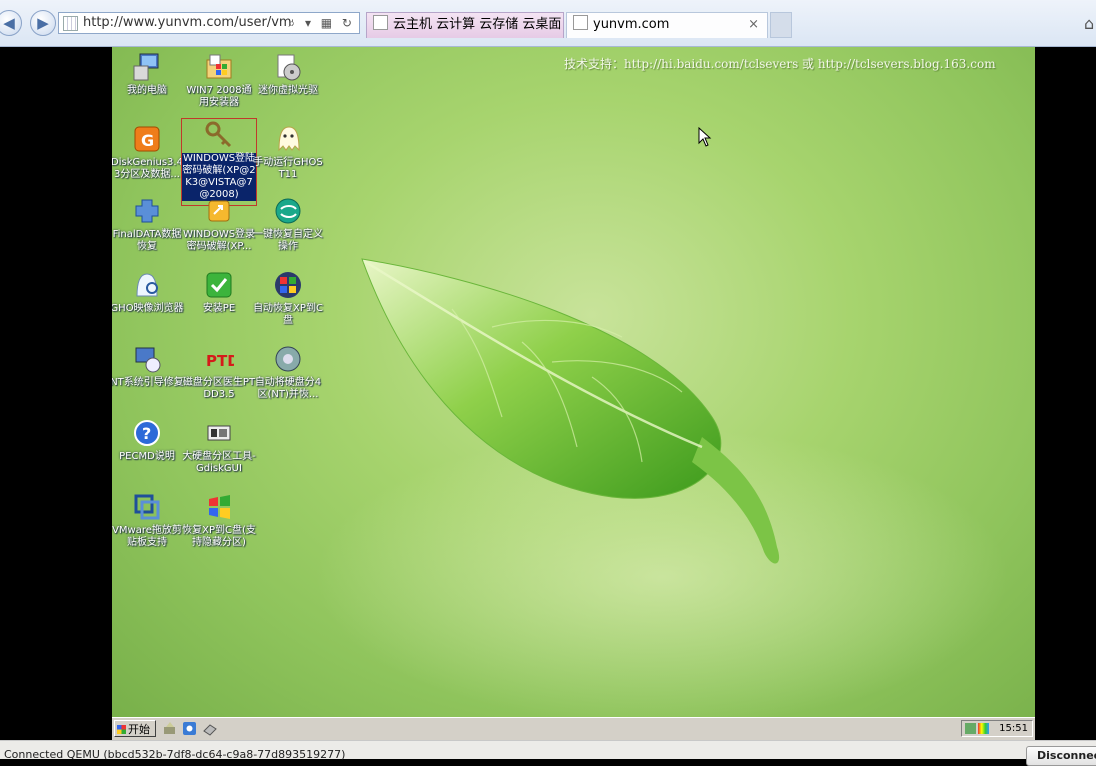 Image resolution: width=1096 pixels, height=766 pixels. Describe the element at coordinates (147, 285) in the screenshot. I see `gho-viewer-icon` at that location.